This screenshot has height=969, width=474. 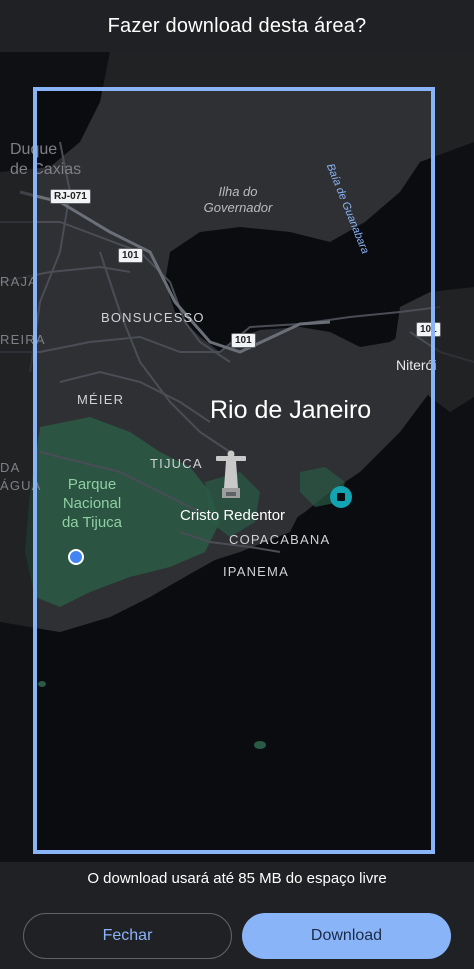 I want to click on label-rio-de-janeiro: Rio de Janeiro, so click(x=291, y=410).